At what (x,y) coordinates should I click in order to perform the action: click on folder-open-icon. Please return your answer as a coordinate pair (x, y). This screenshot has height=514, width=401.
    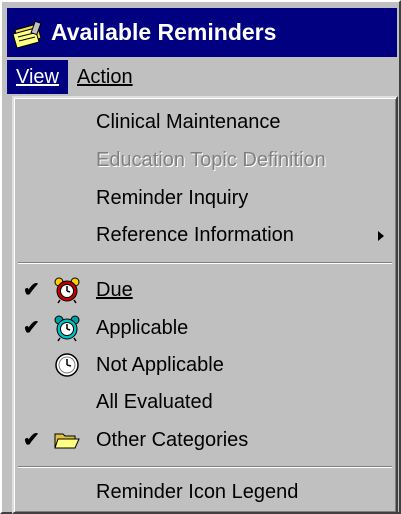
    Looking at the image, I should click on (67, 440).